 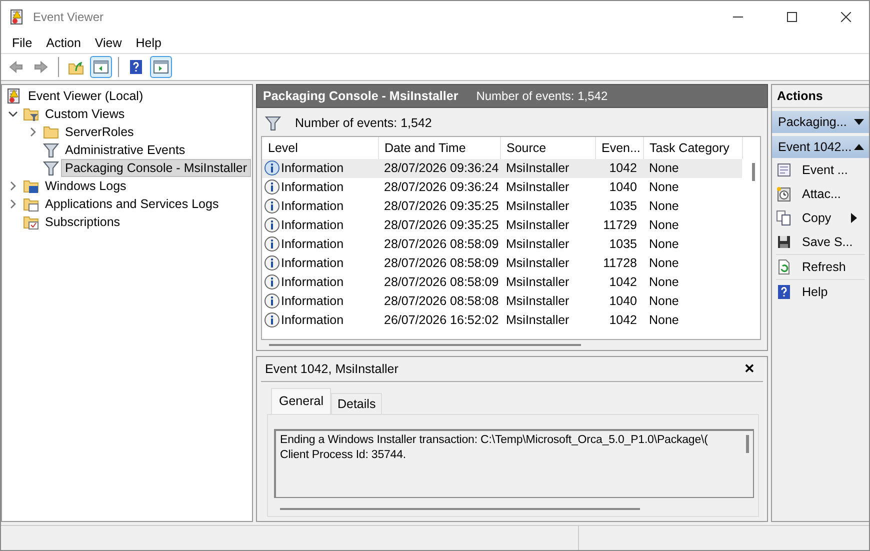 What do you see at coordinates (749, 368) in the screenshot?
I see `close-button: ✕` at bounding box center [749, 368].